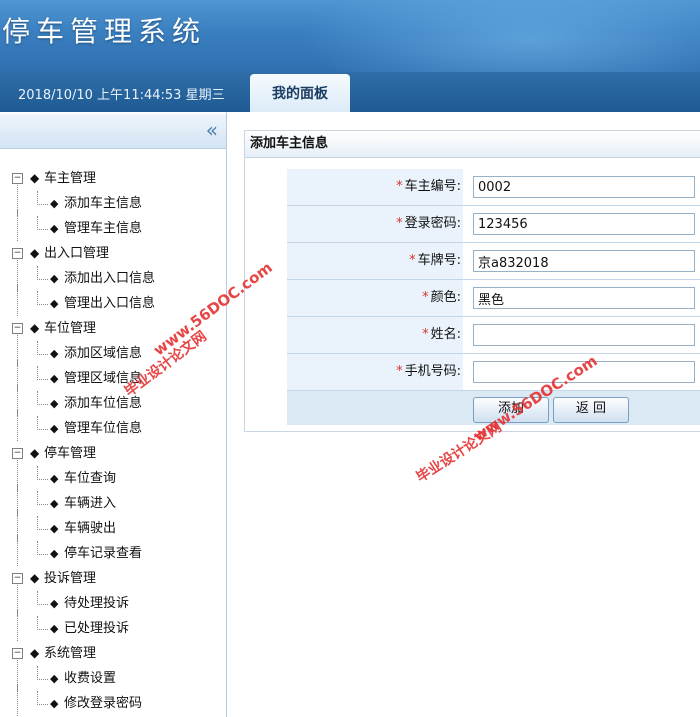 This screenshot has height=717, width=700. Describe the element at coordinates (493, 372) in the screenshot. I see `form-row: * 手机号码:` at that location.